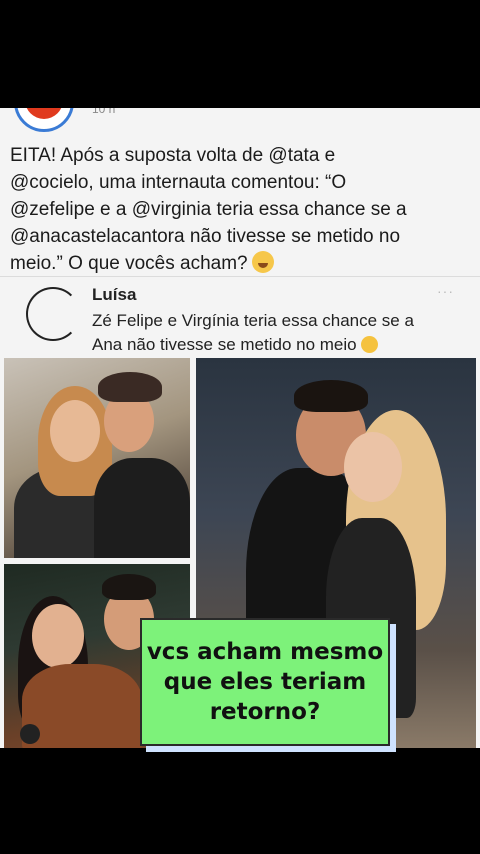  I want to click on overlay-line: vcs acham mesmo, so click(265, 652).